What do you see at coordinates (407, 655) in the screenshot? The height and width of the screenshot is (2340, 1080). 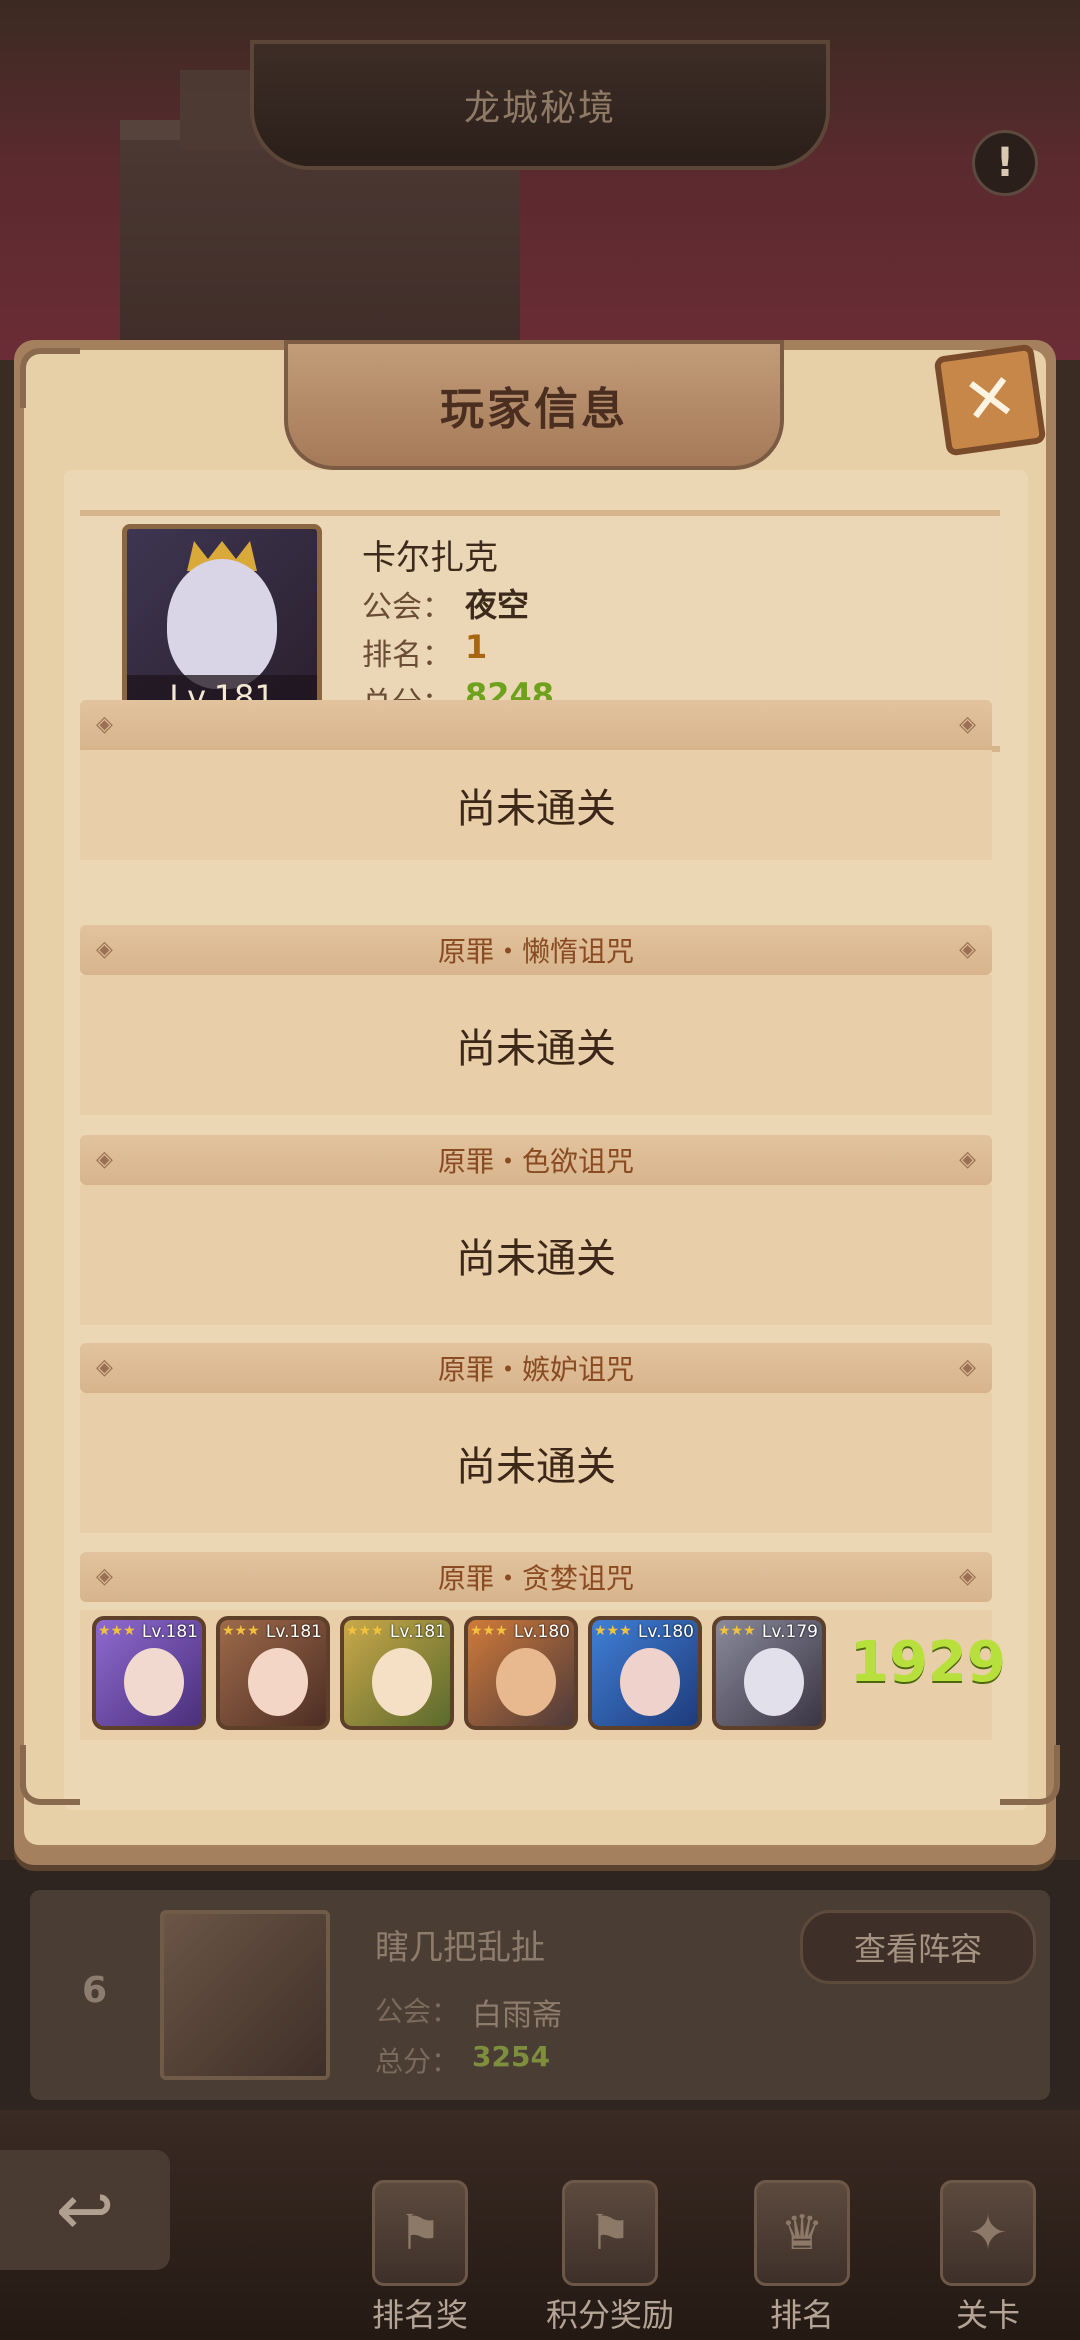 I see `rank-label: 排名：` at bounding box center [407, 655].